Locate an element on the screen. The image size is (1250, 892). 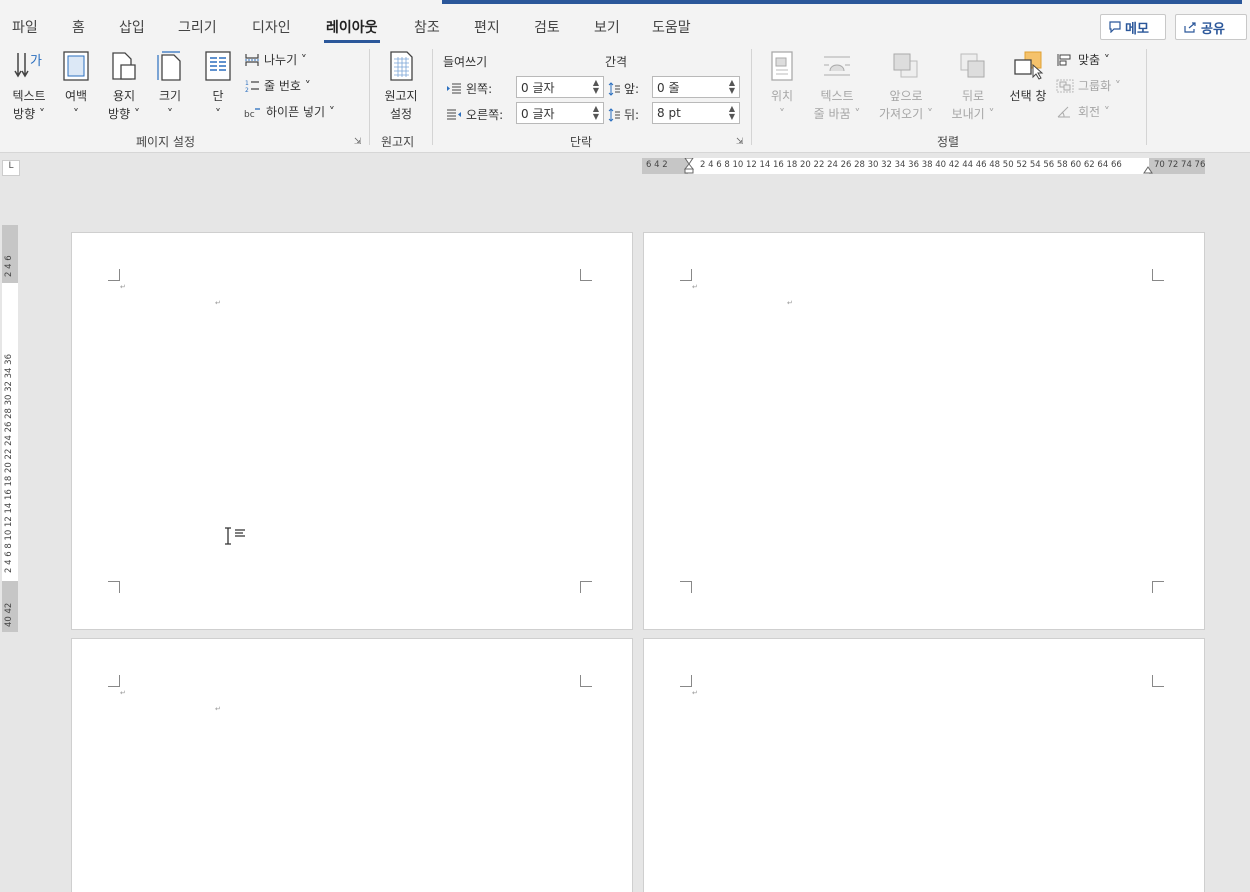
position-label: 위치 is located at coordinates (782, 96).